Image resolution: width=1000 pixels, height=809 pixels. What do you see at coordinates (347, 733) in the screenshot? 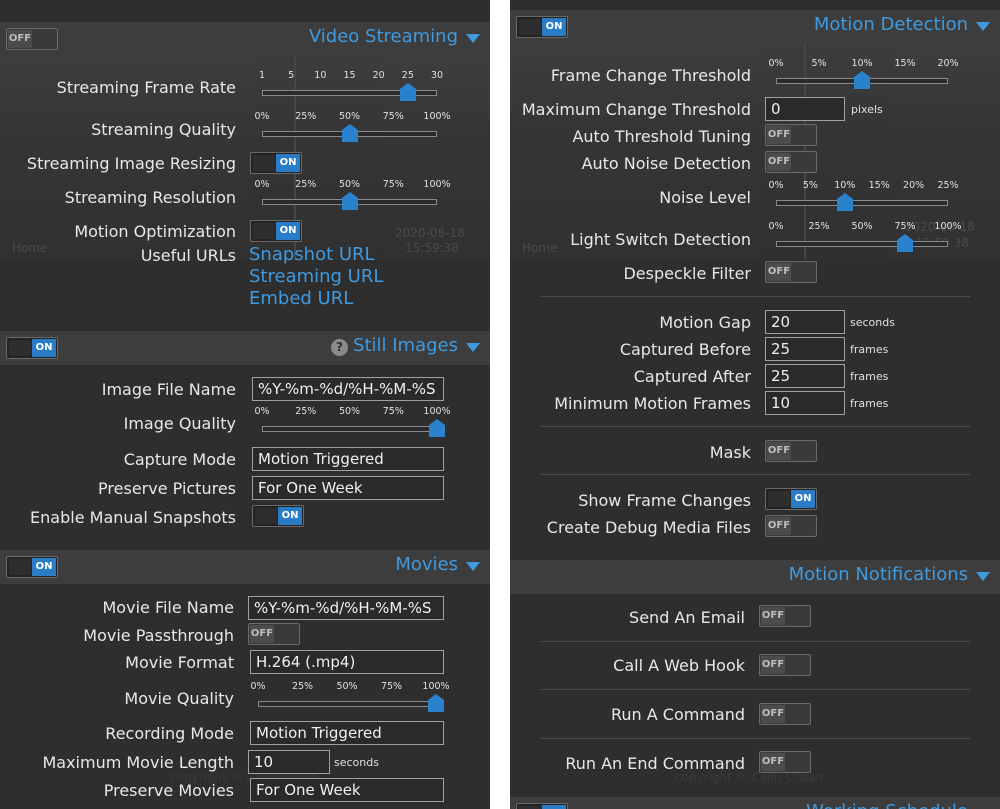
I see `recording-mode-select: Motion Triggered` at bounding box center [347, 733].